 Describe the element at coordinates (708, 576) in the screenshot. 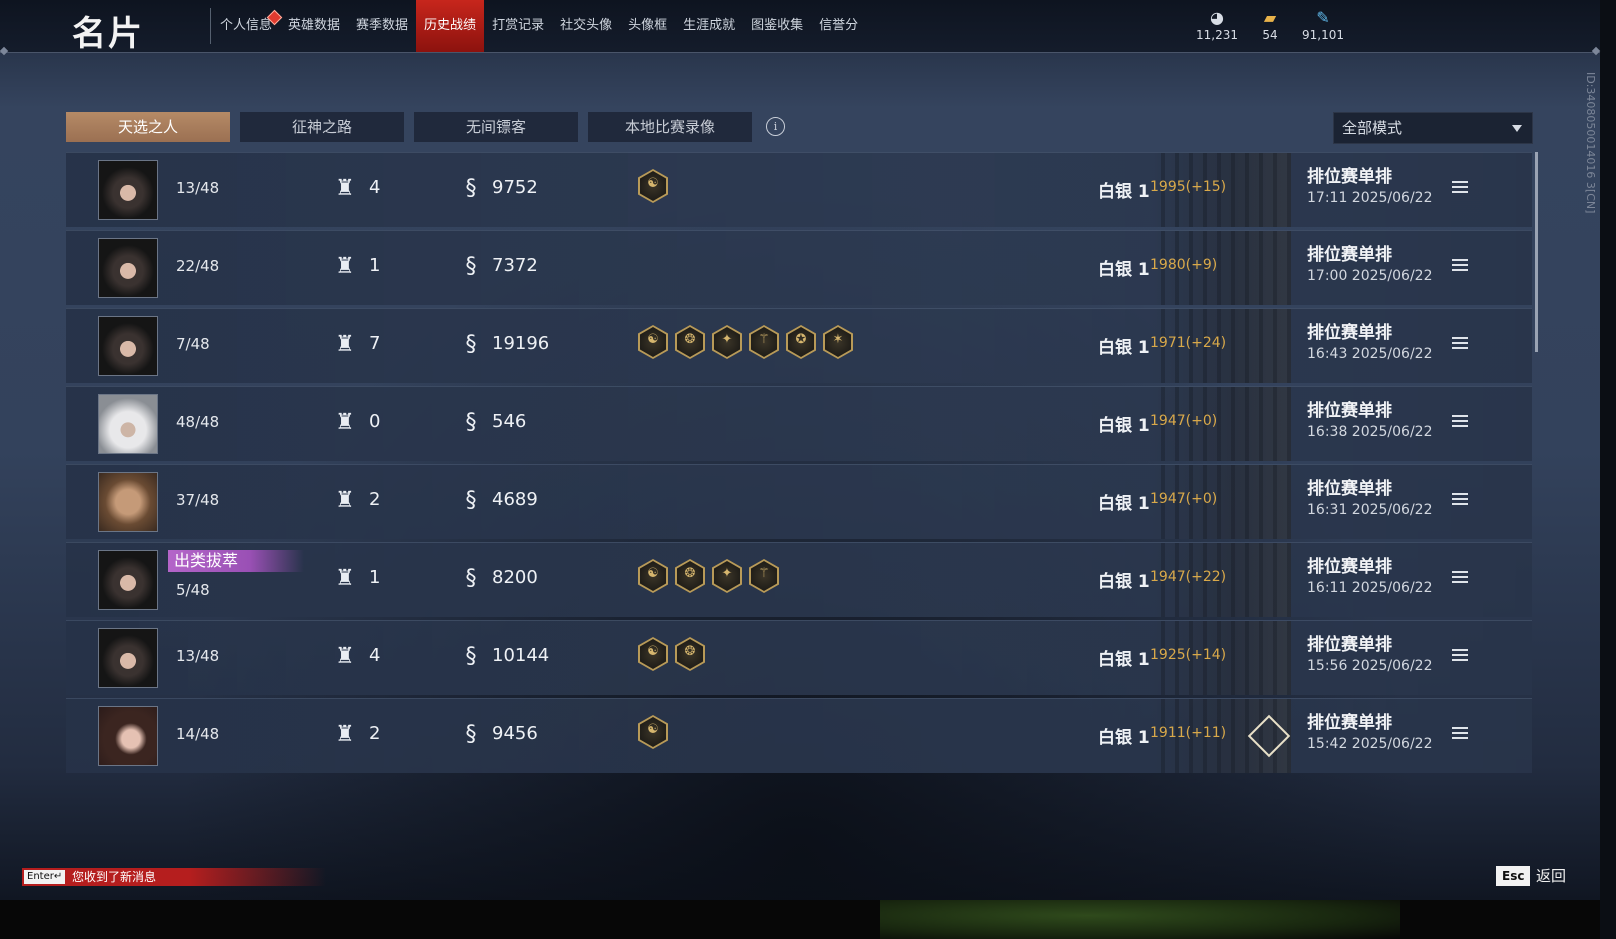

I see `badge-list: ☯ ❂ ✦ ⚚` at that location.